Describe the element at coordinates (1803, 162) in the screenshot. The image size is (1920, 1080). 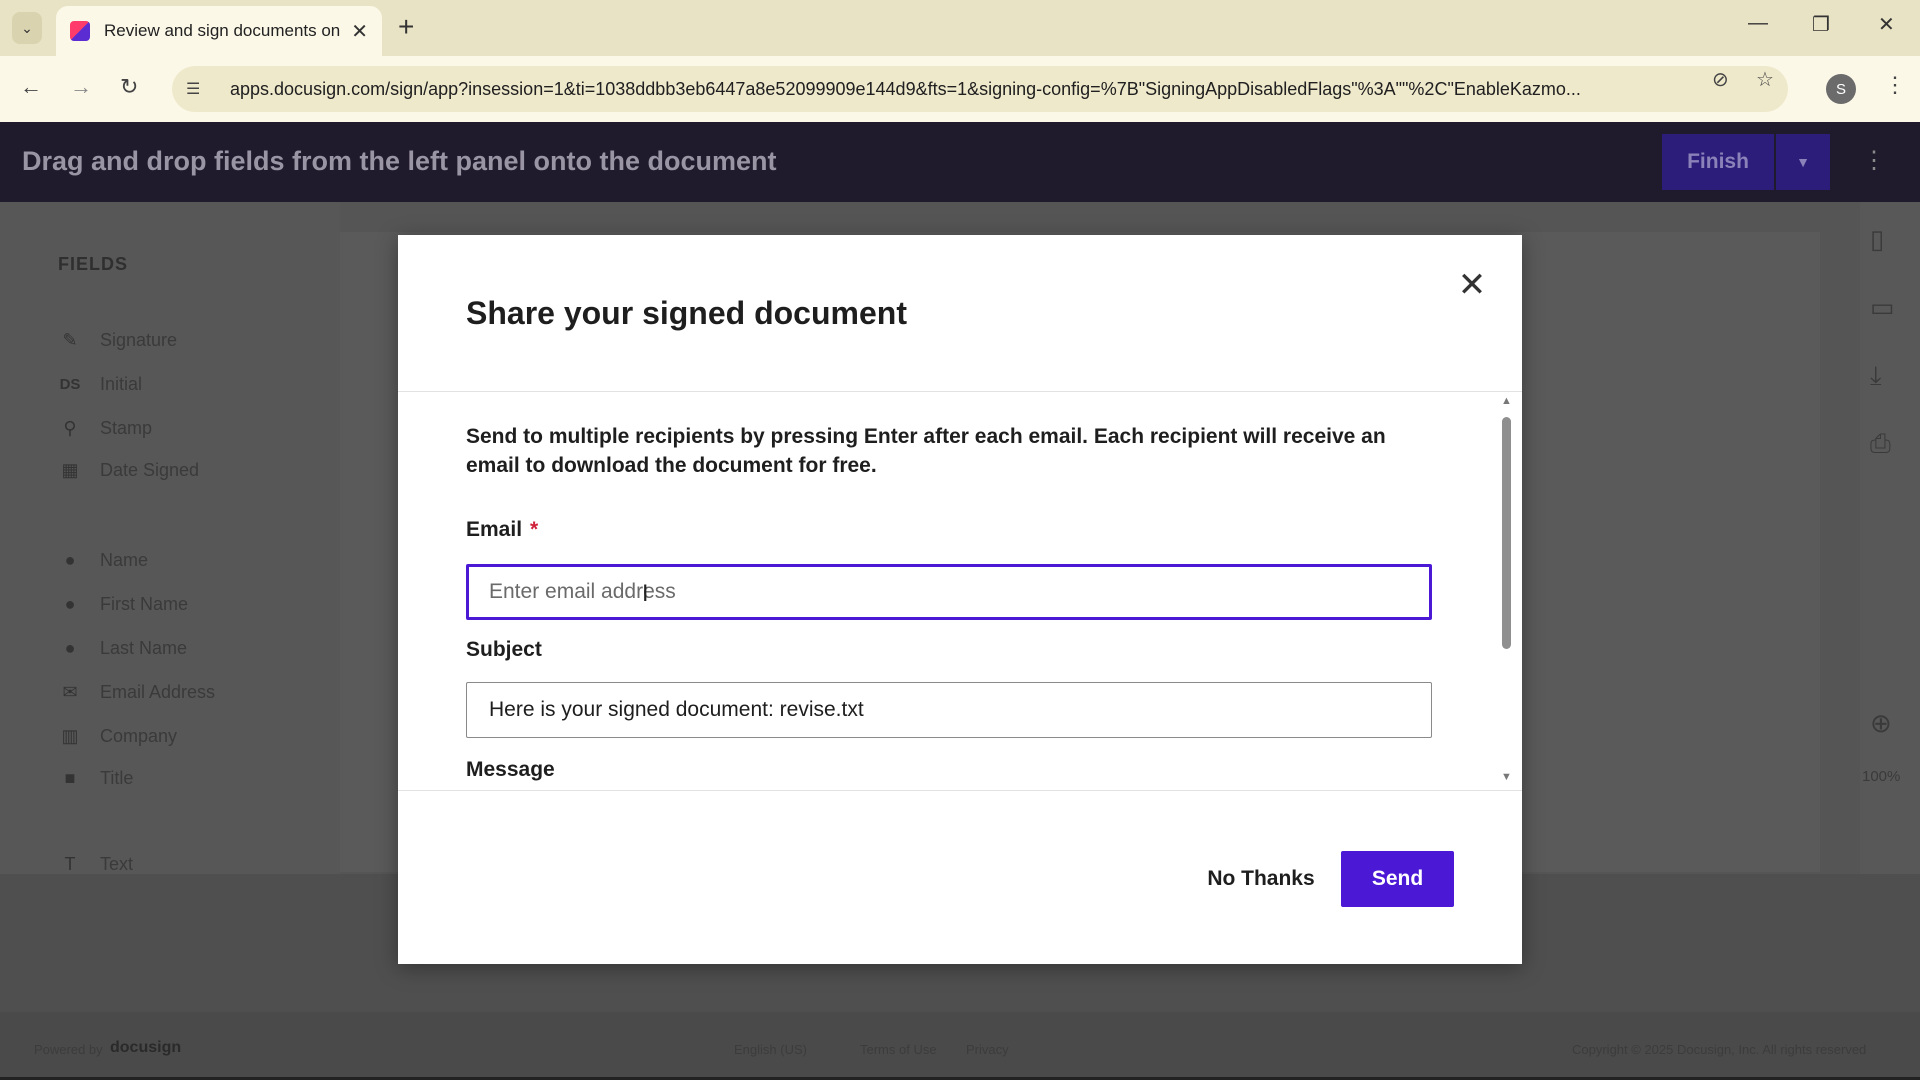
I see `finish-dropdown-caret-icon: ▼` at that location.